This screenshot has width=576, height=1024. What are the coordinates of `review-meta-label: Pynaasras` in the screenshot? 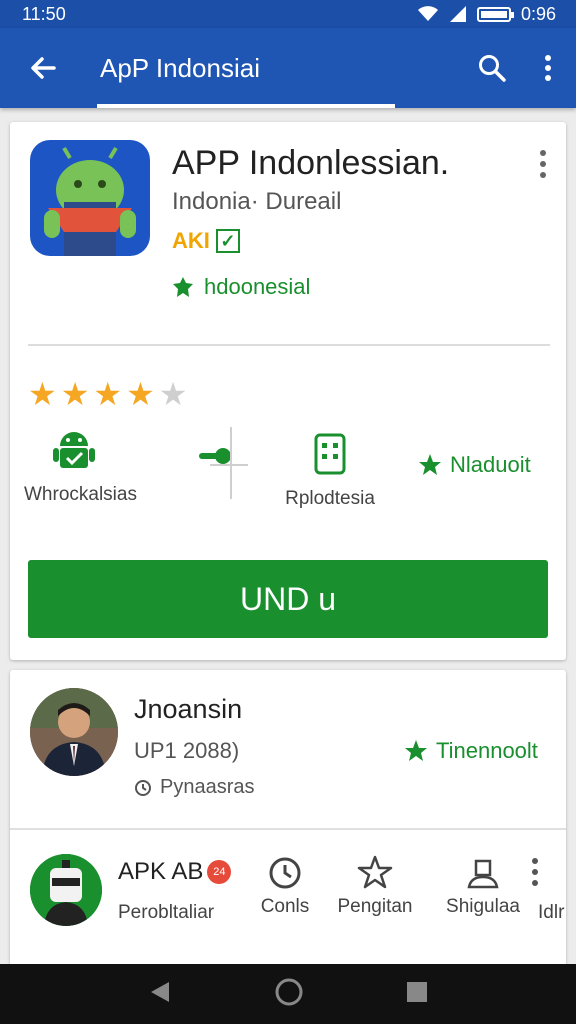 It's located at (207, 787).